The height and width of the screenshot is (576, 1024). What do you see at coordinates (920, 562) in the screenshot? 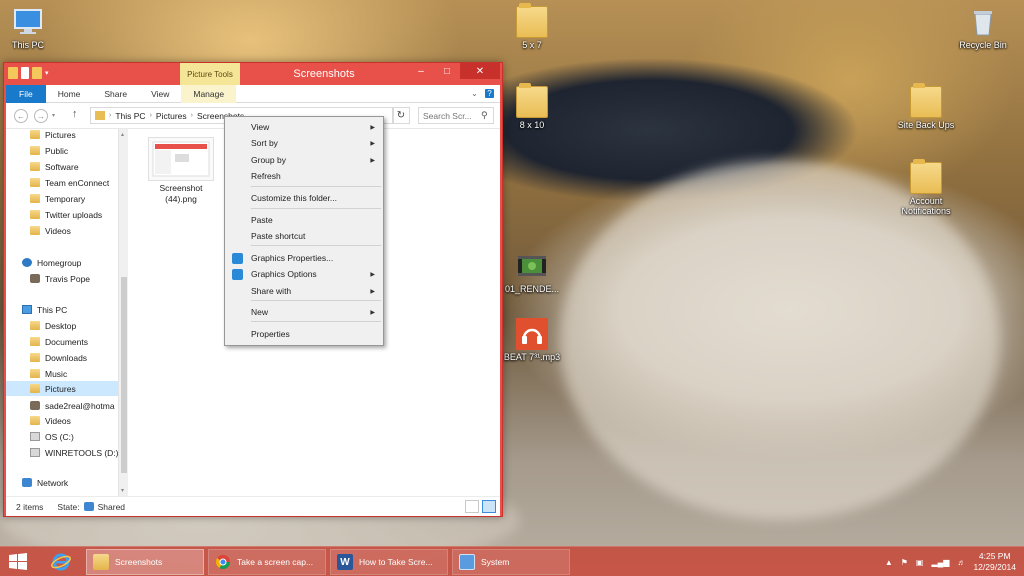
I see `display-icon: ▣` at bounding box center [920, 562].